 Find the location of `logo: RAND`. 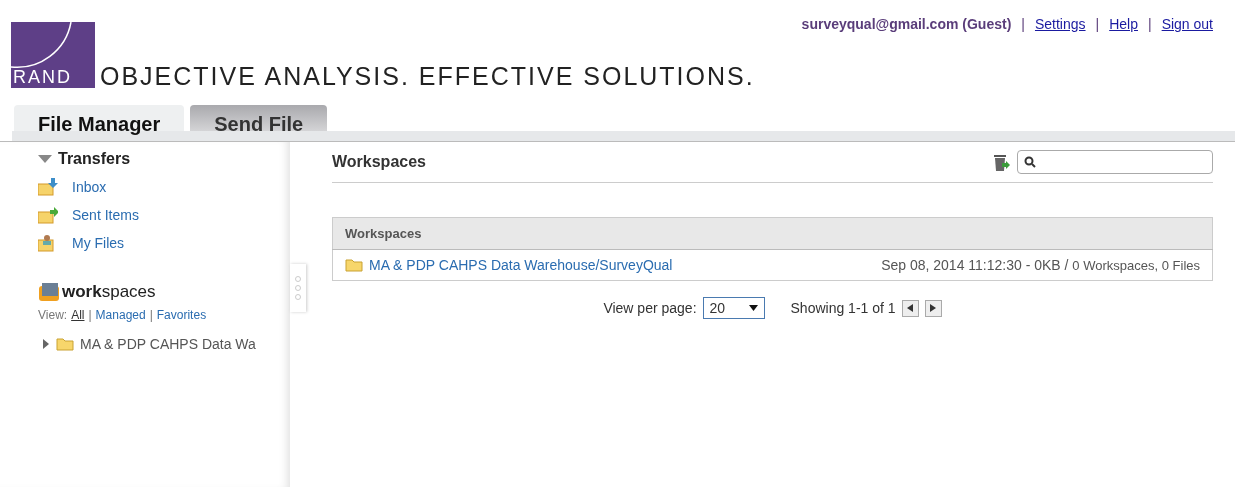

logo: RAND is located at coordinates (53, 55).